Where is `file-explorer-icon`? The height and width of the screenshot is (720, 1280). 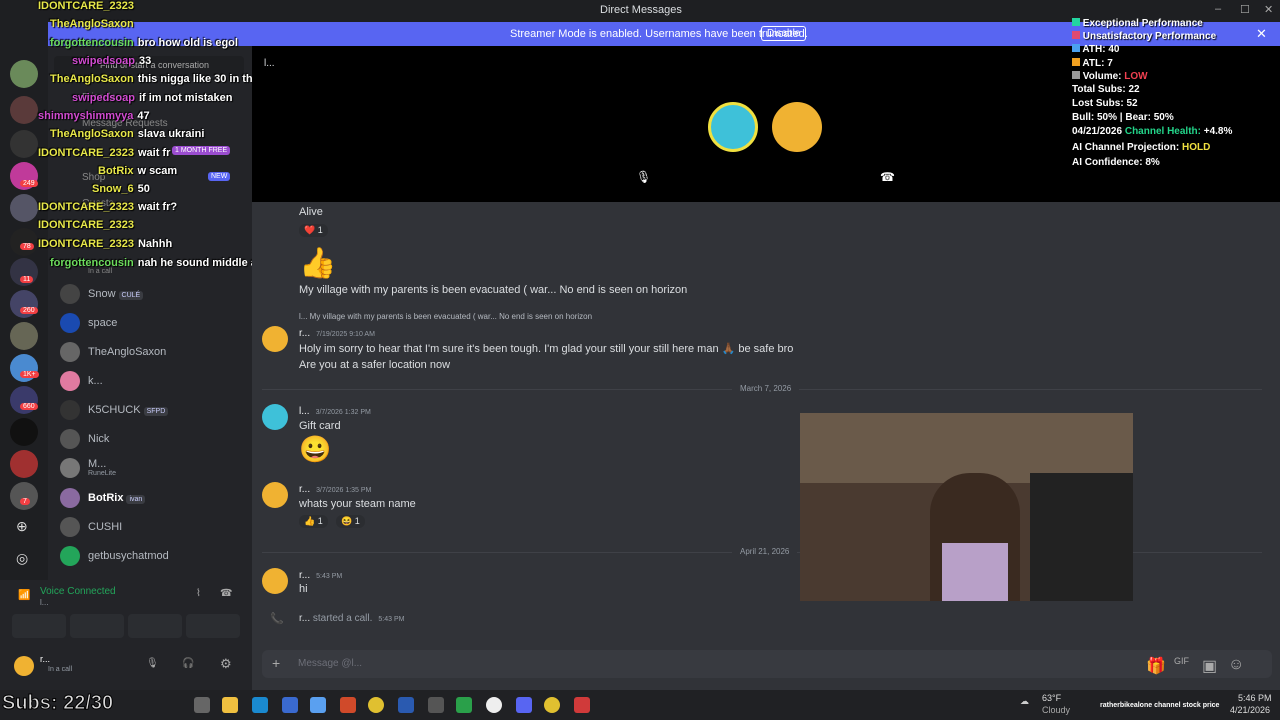
file-explorer-icon is located at coordinates (230, 705).